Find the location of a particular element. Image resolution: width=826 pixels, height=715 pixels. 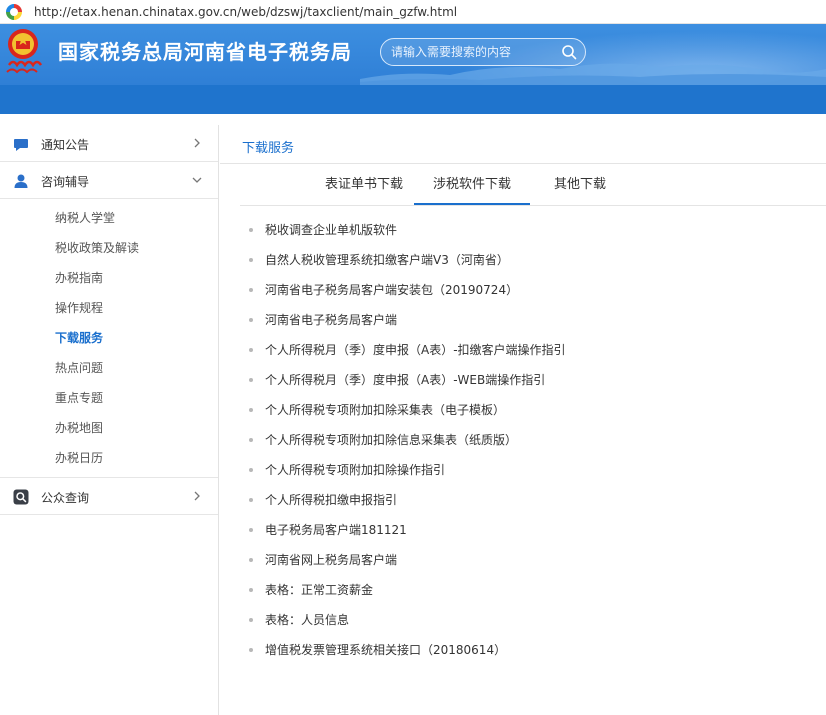

sidebar-item-tax-guide: 办税指南 is located at coordinates (109, 278).